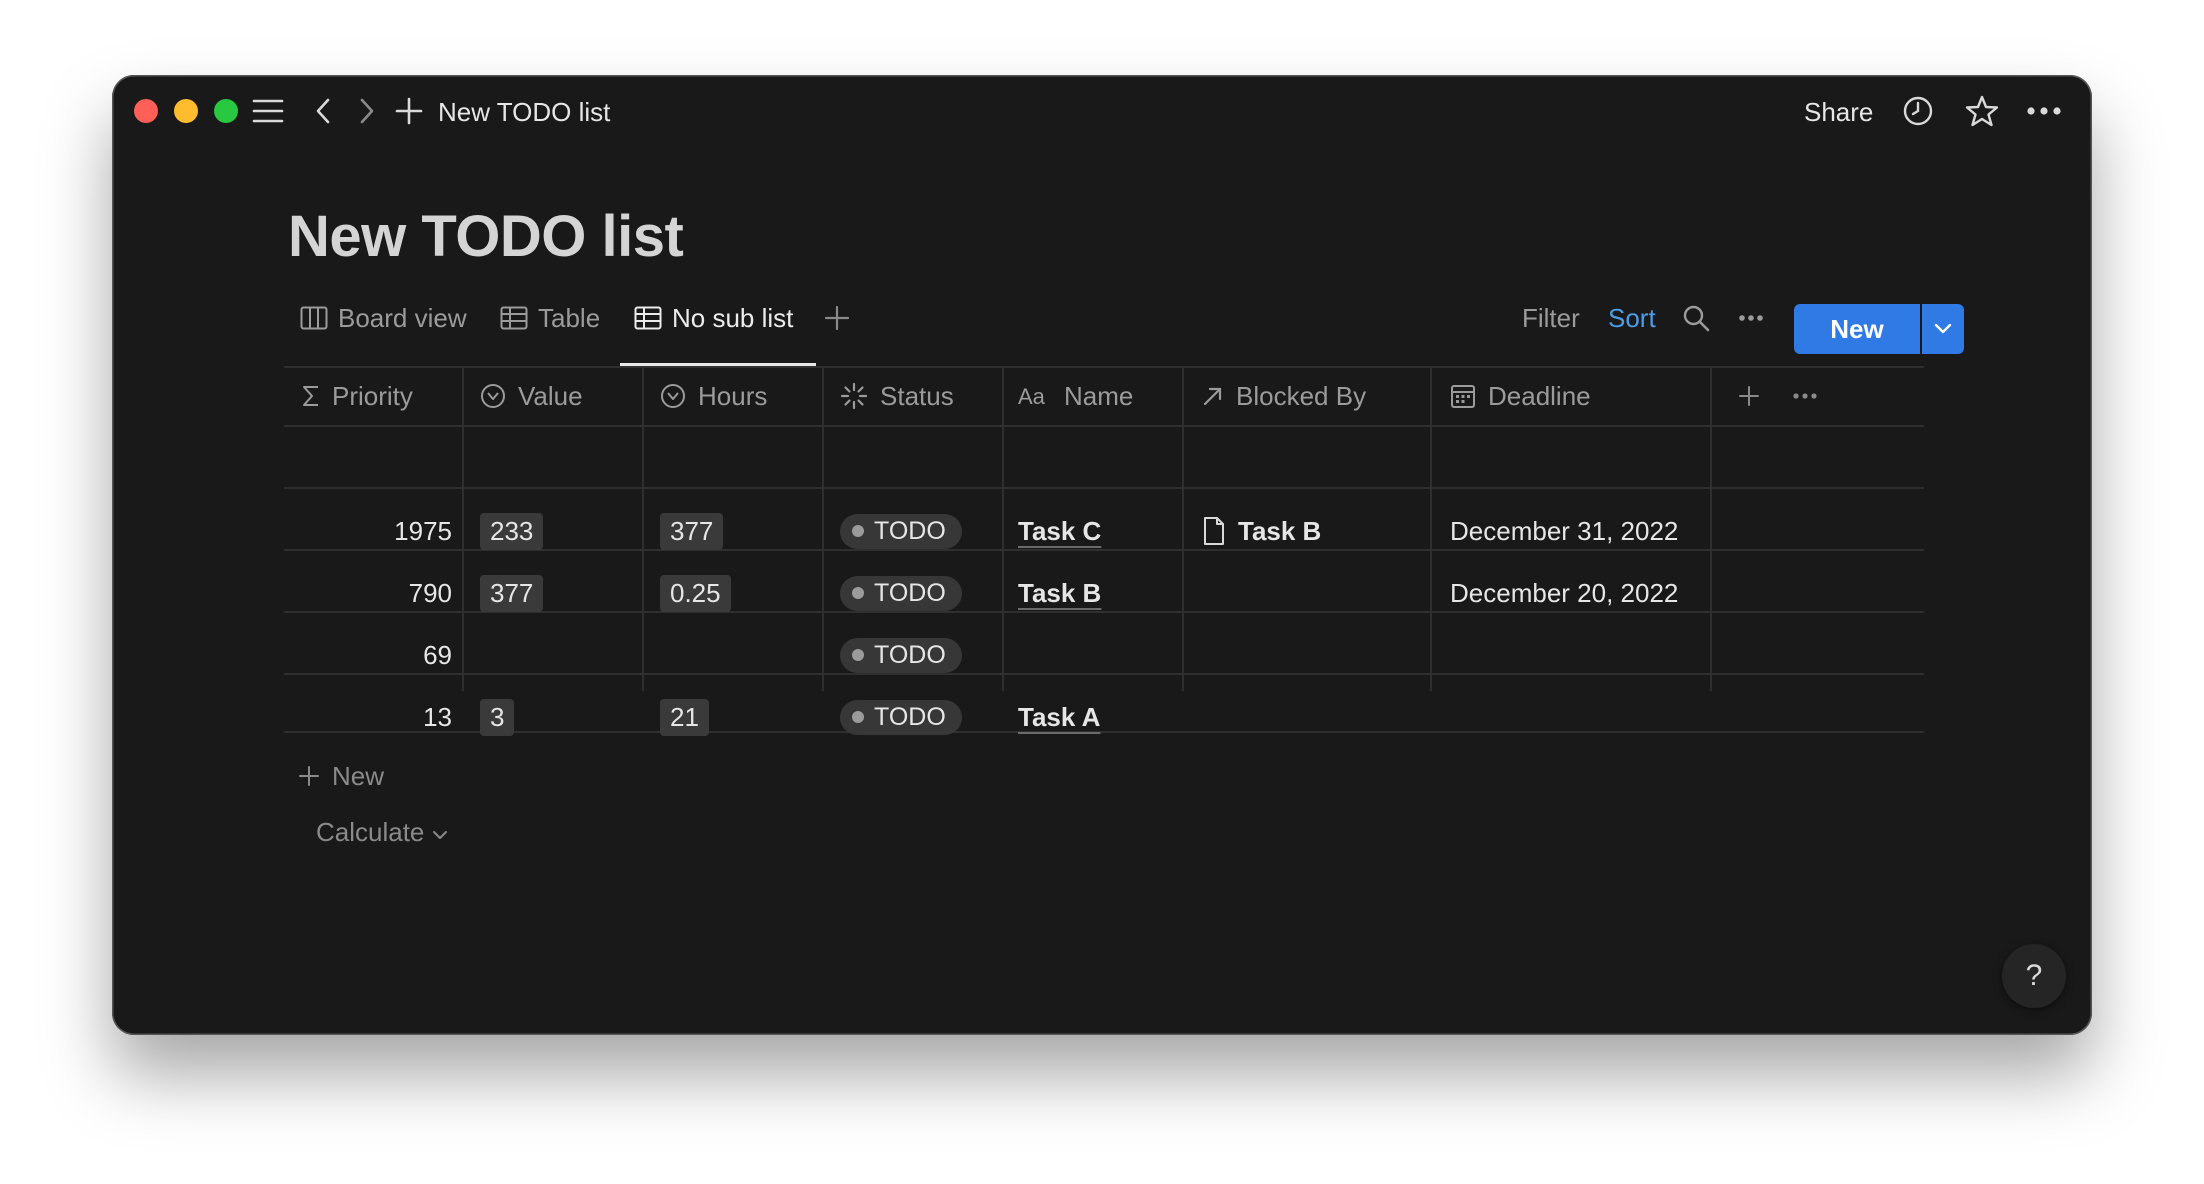 The height and width of the screenshot is (1184, 2204). I want to click on svg-text: Aa, so click(1032, 396).